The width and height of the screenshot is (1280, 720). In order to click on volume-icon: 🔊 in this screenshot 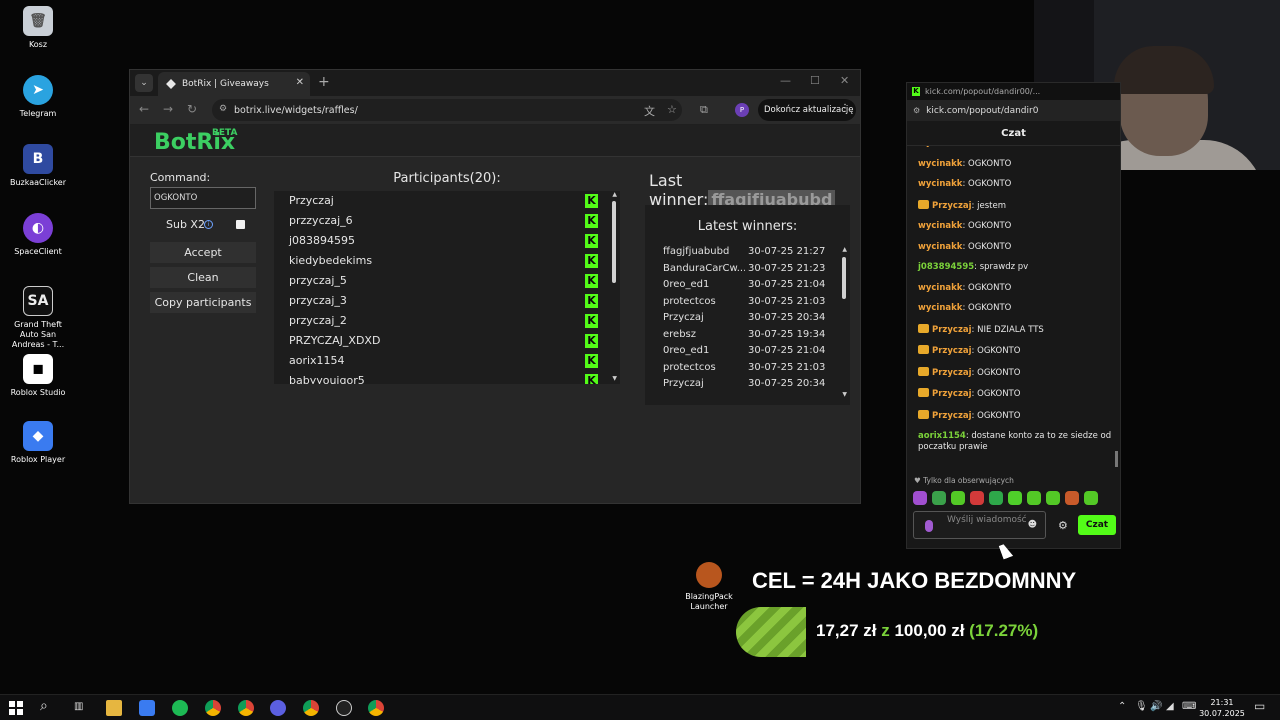, I will do `click(1156, 706)`.